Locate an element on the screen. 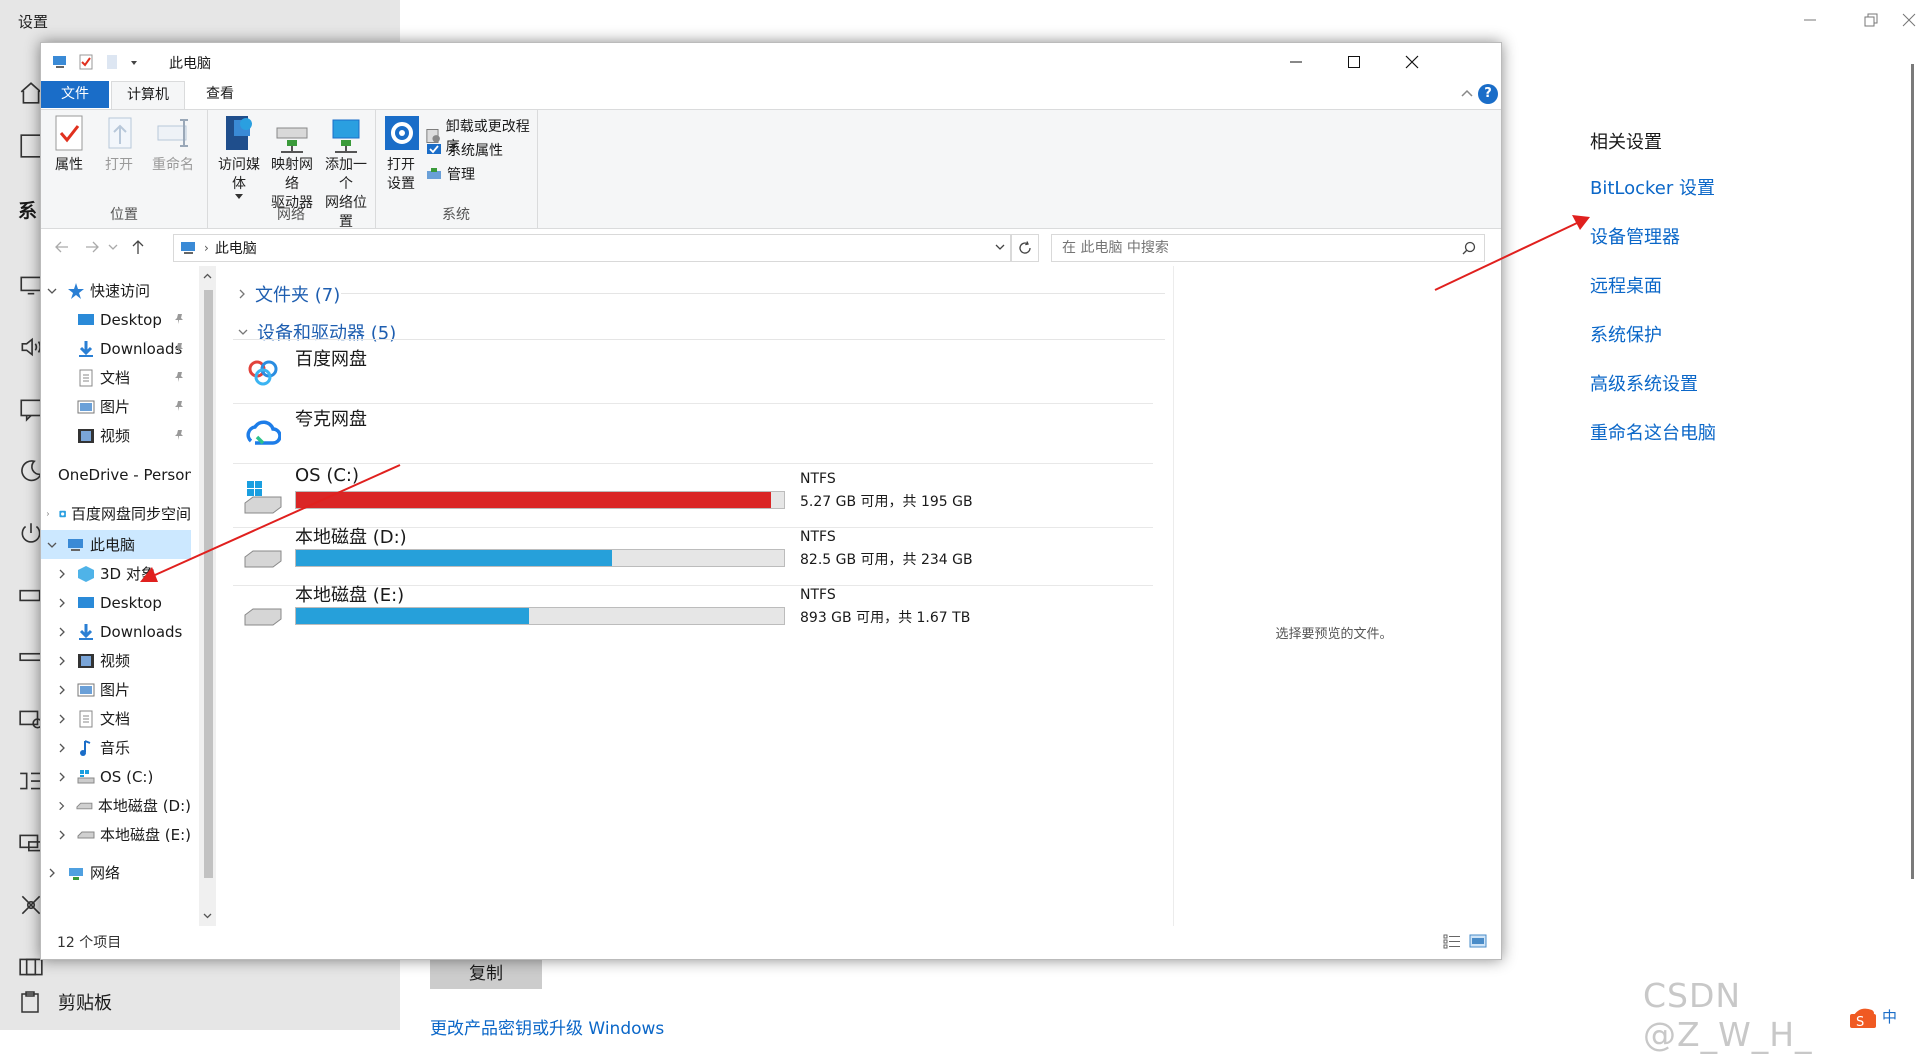  folders-group-header: 文件夹 (7) is located at coordinates (288, 294).